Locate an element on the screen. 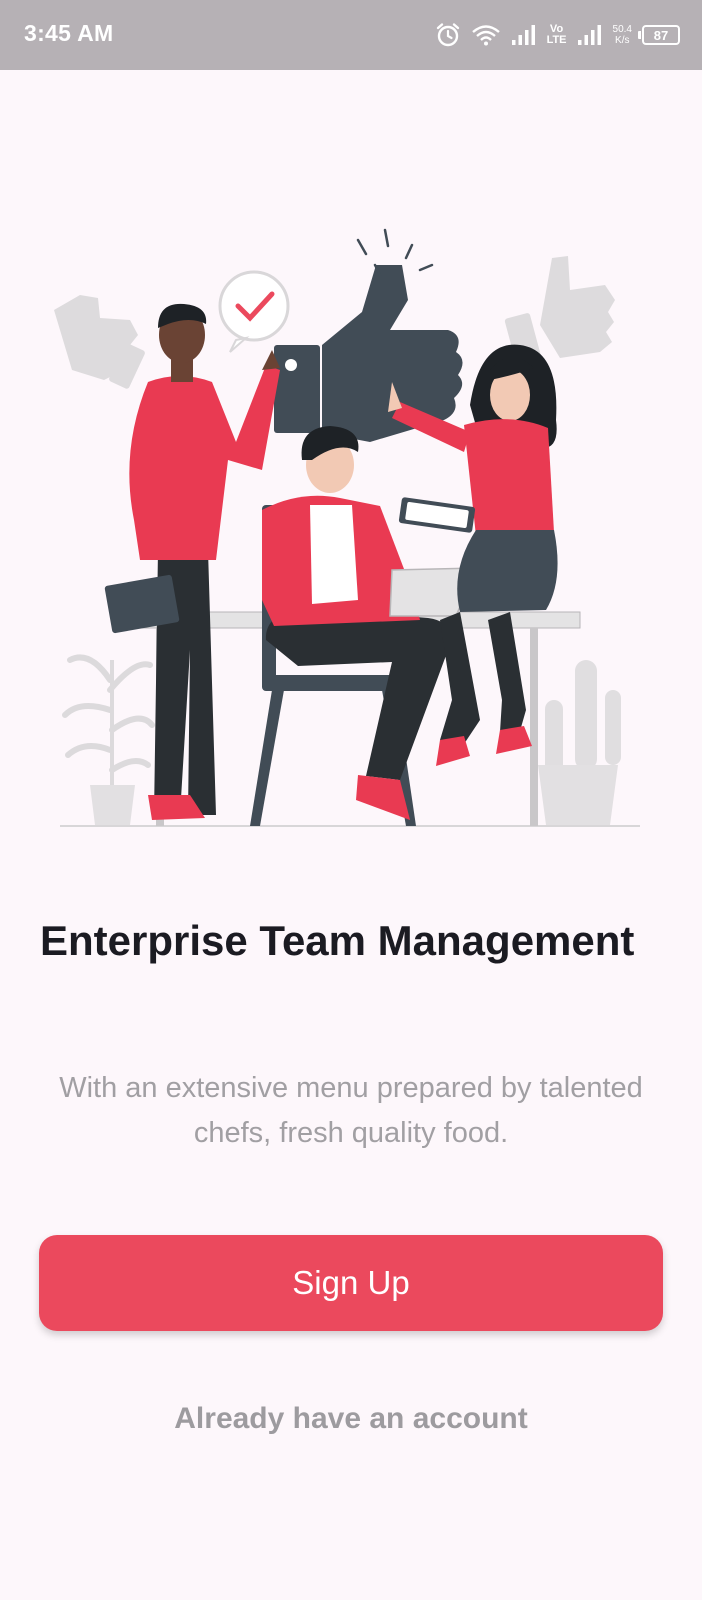 This screenshot has height=1600, width=702. plant-left-icon is located at coordinates (108, 739).